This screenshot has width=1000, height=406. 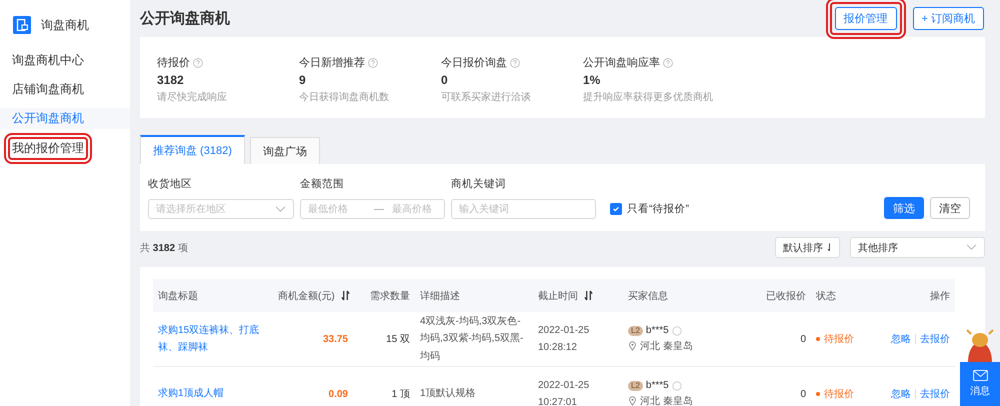 What do you see at coordinates (285, 150) in the screenshot?
I see `tab: 询盘广场` at bounding box center [285, 150].